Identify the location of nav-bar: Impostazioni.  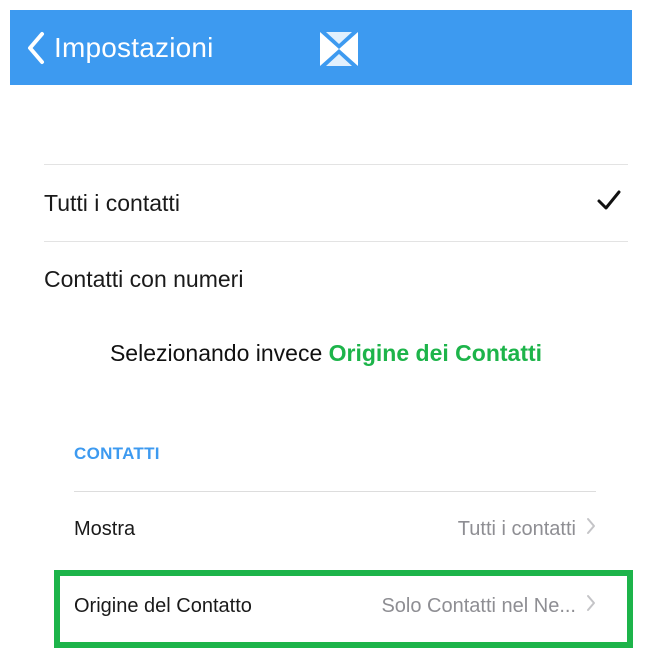
(321, 47).